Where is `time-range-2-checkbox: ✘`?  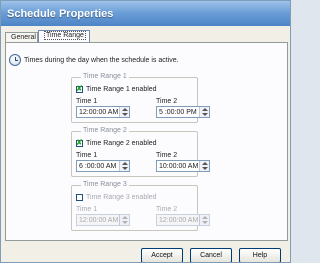 time-range-2-checkbox: ✘ is located at coordinates (79, 142).